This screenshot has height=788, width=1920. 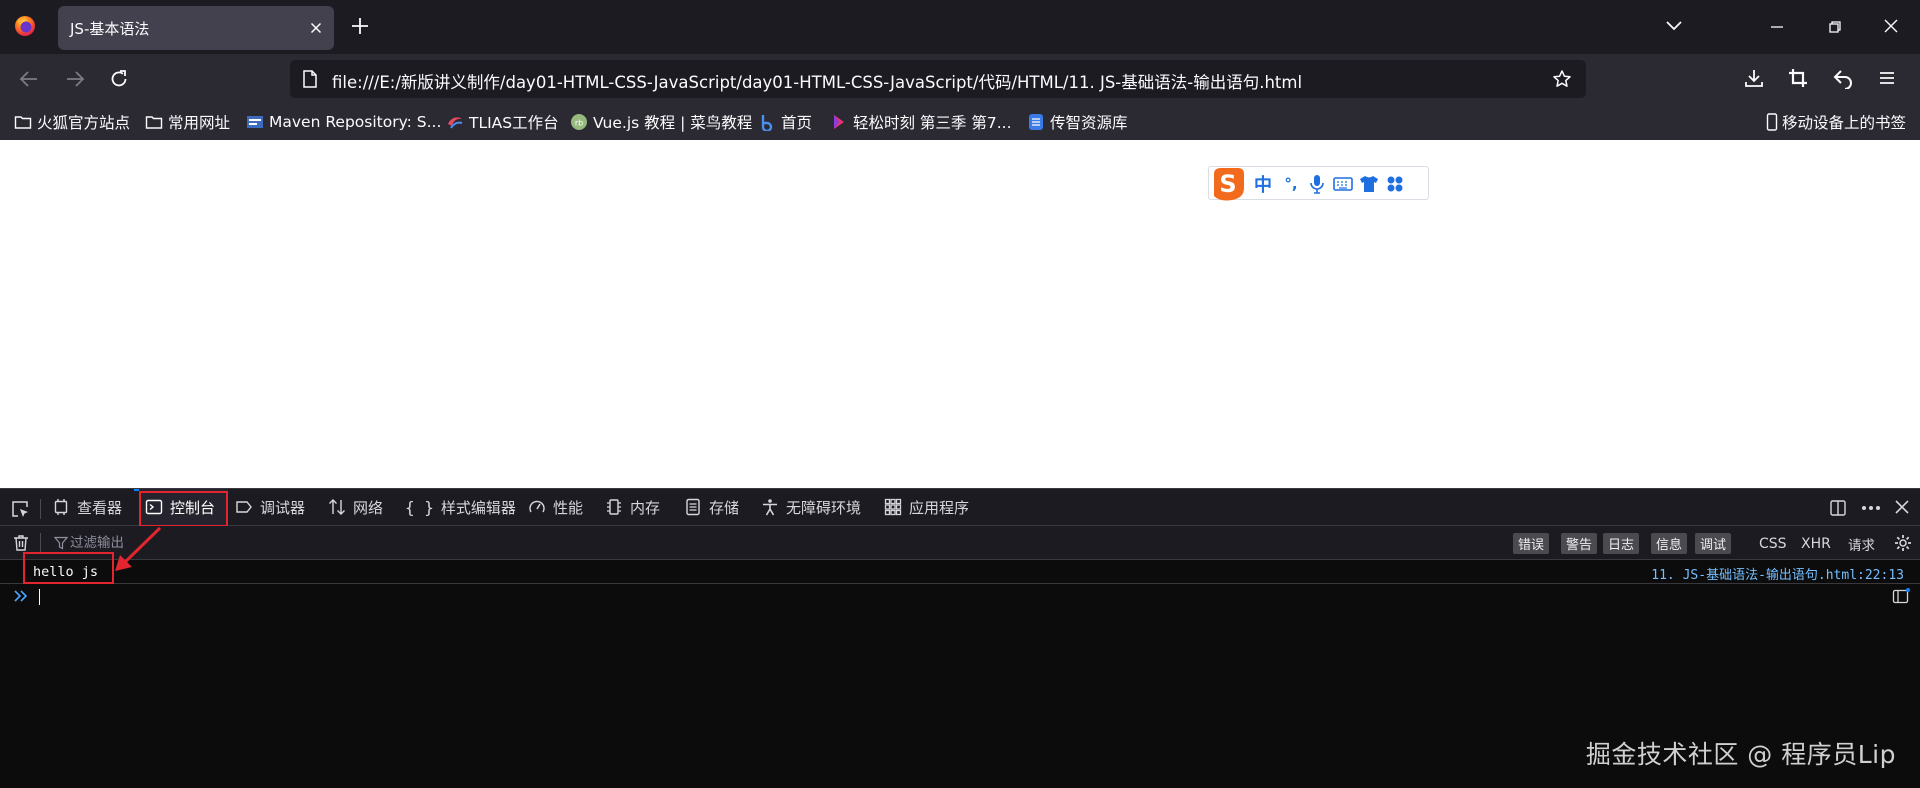 I want to click on tab-label: 内存, so click(x=645, y=507).